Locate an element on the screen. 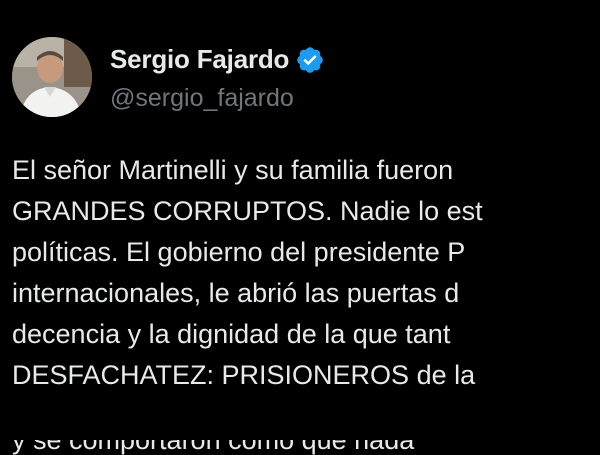  tweet-text-cutoff: y se comportaron como que nada is located at coordinates (306, 447).